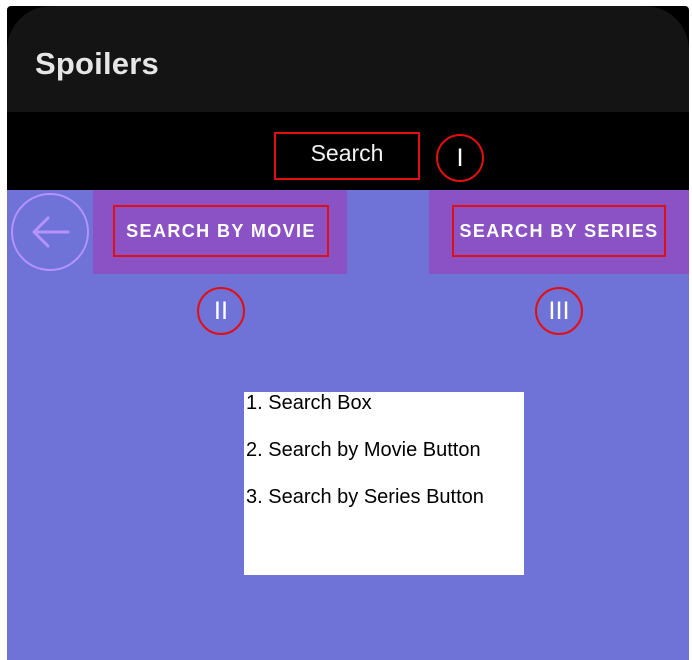 The image size is (692, 660). I want to click on annotation-box-movie: SEARCH BY MOVIE, so click(221, 231).